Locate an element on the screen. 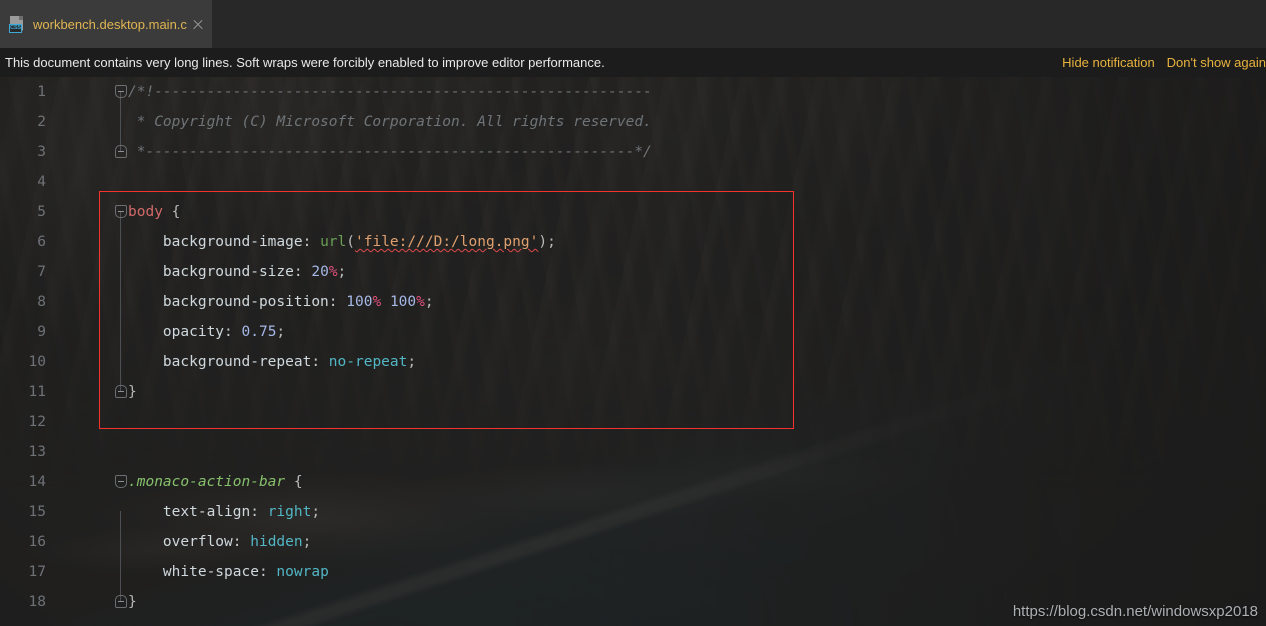 The height and width of the screenshot is (626, 1266). code-line-17-text: white-space: nowrap is located at coordinates (245, 572).